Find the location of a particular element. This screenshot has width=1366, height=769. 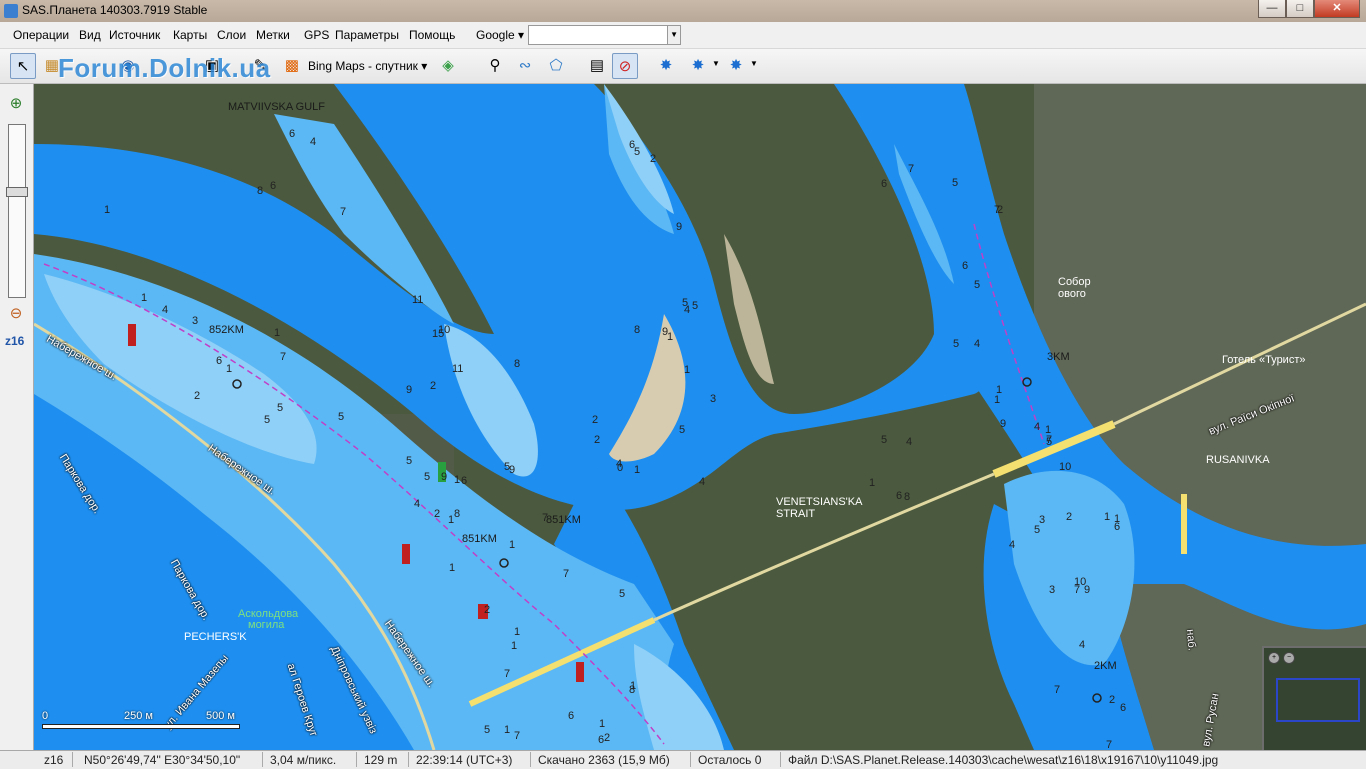

map-label-pechersk: PECHERS'K is located at coordinates (215, 637).